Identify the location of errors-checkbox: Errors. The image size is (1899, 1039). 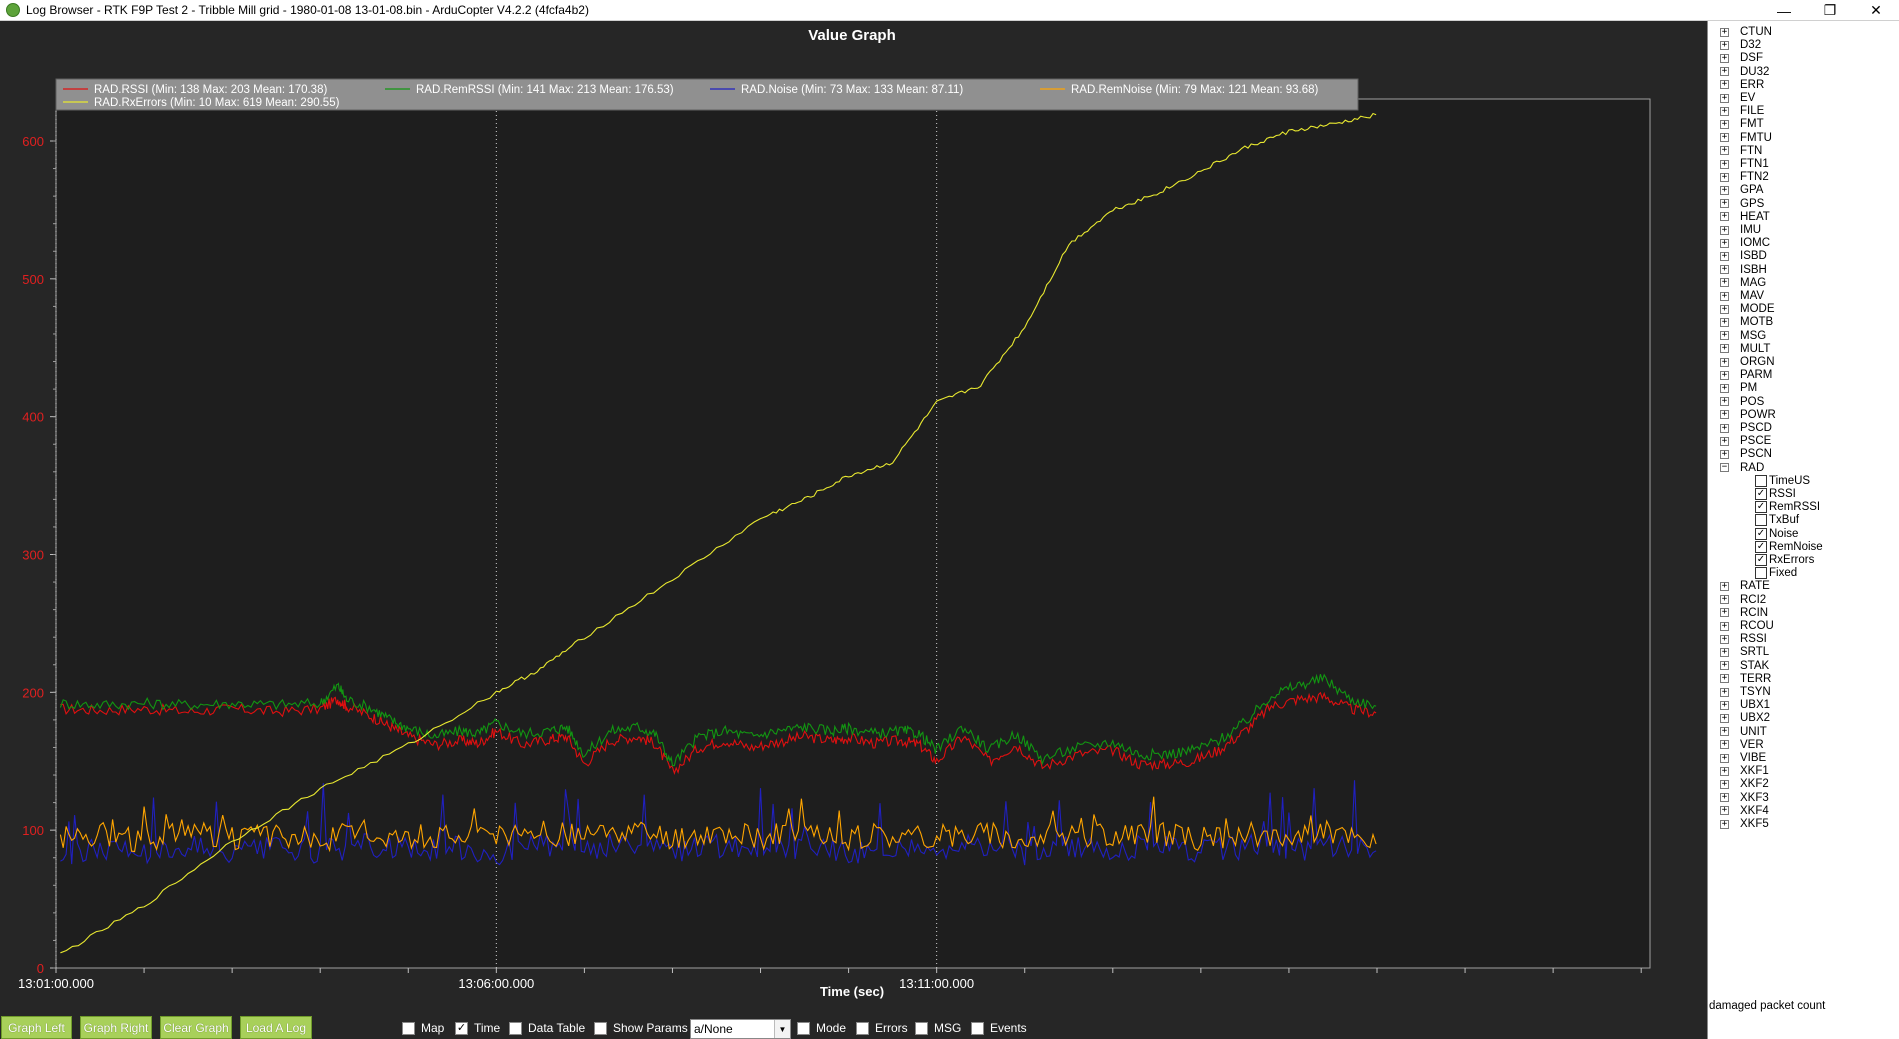
(882, 1028).